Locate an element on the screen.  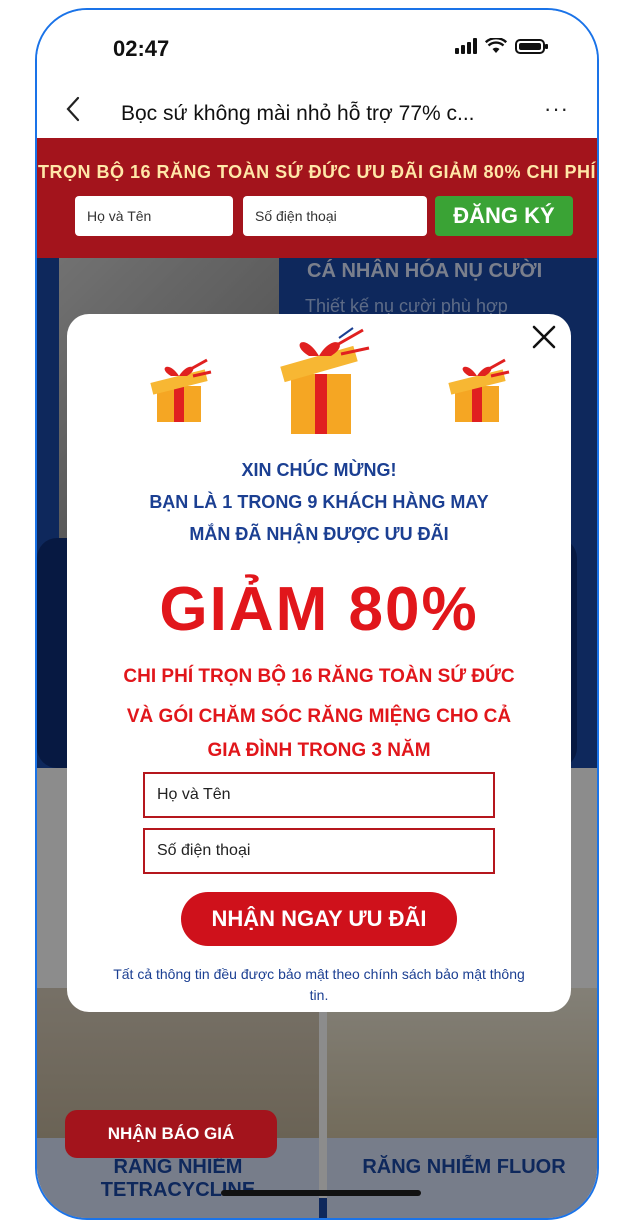
close-button is located at coordinates (544, 339).